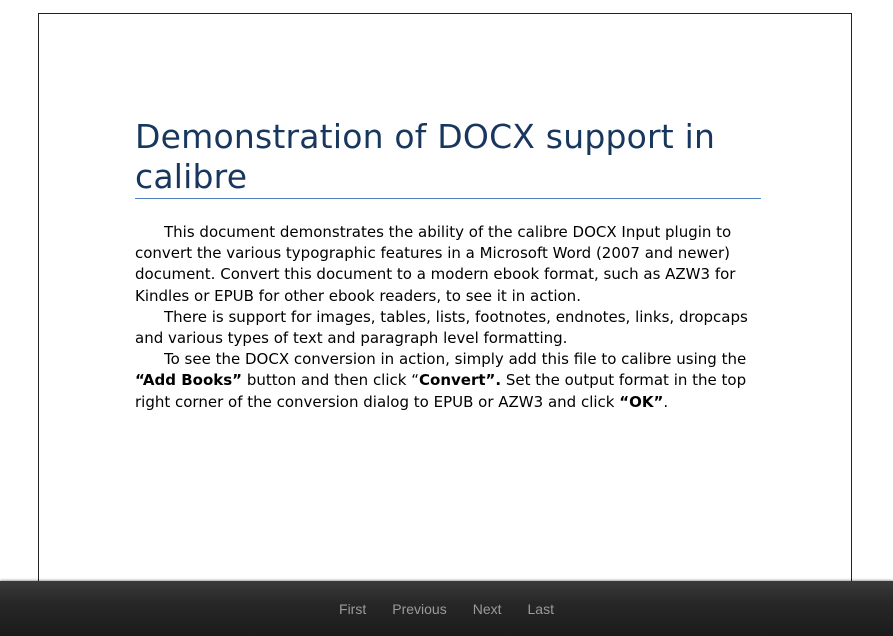 This screenshot has height=636, width=893. What do you see at coordinates (189, 380) in the screenshot?
I see `bold-text: “Add Books”` at bounding box center [189, 380].